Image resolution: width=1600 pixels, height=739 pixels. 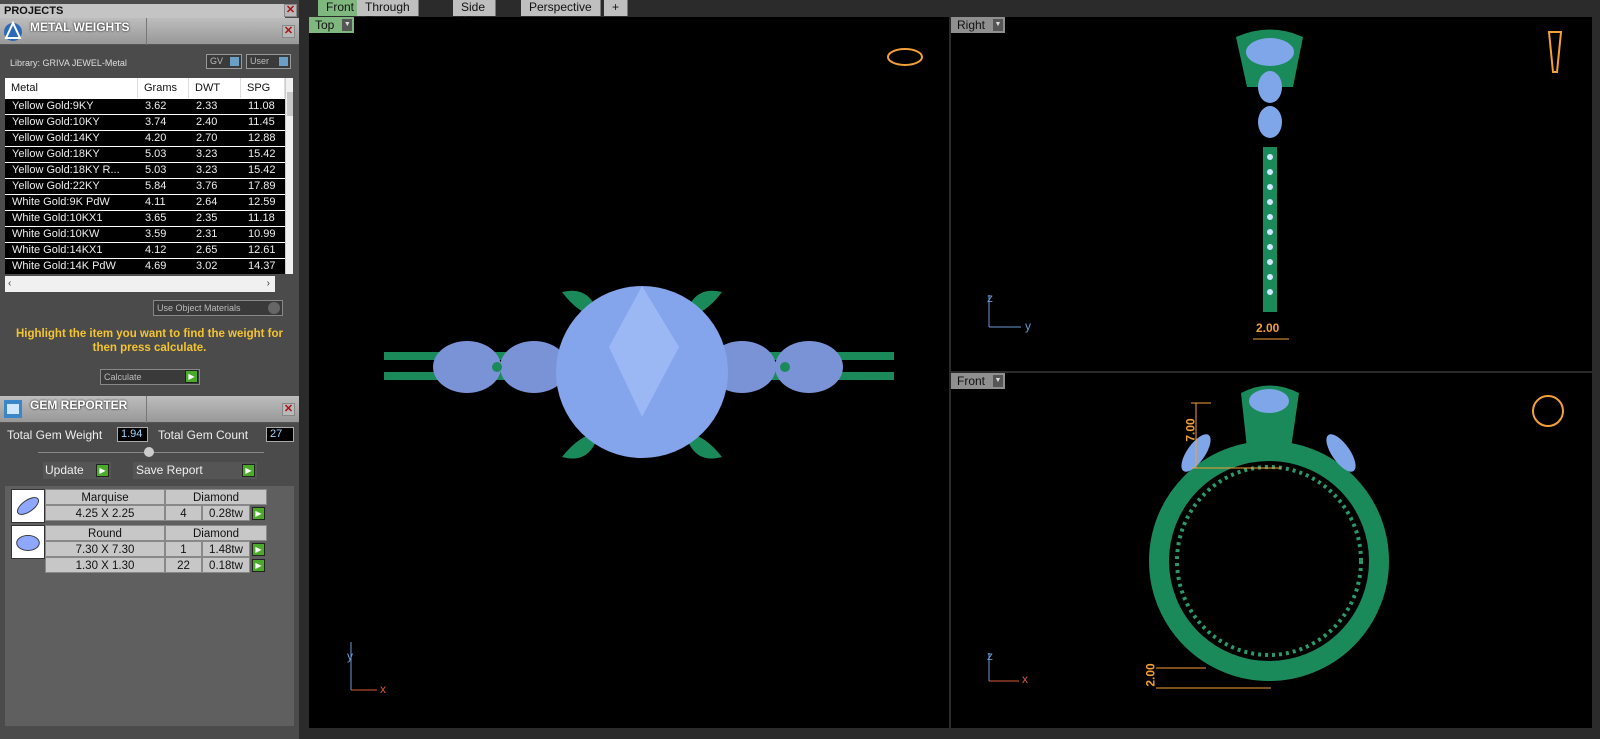 I want to click on update-label: Update, so click(x=64, y=470).